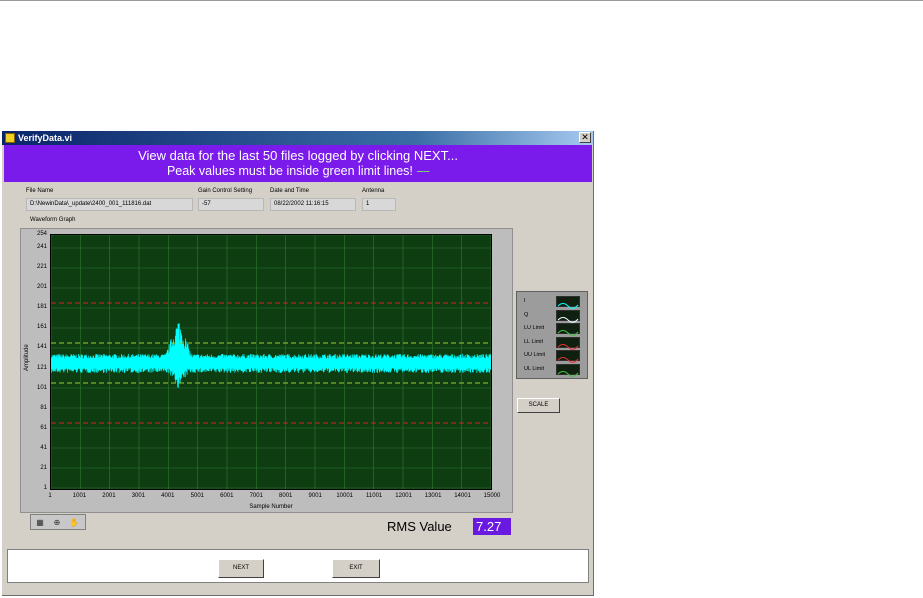 This screenshot has width=923, height=598. I want to click on y-tick-label: 221, so click(41, 266).